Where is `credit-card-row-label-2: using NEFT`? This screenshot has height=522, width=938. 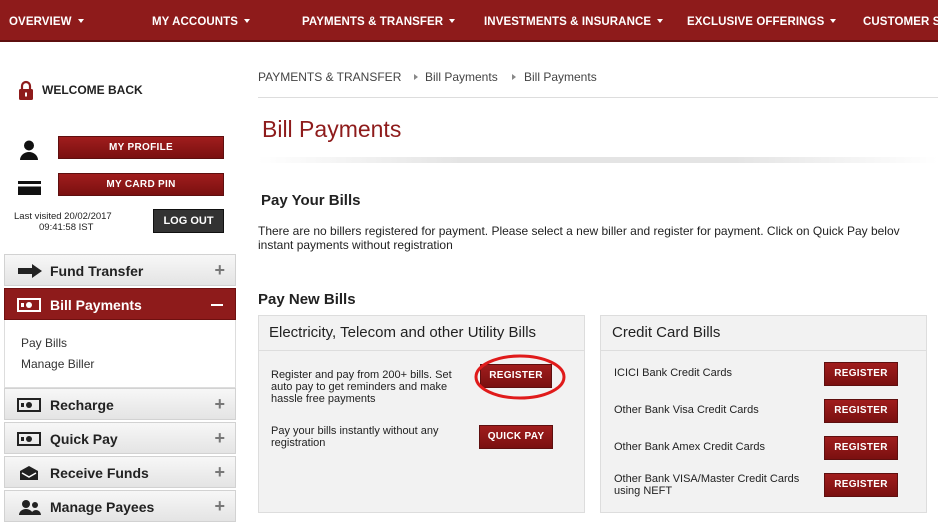 credit-card-row-label-2: using NEFT is located at coordinates (643, 491).